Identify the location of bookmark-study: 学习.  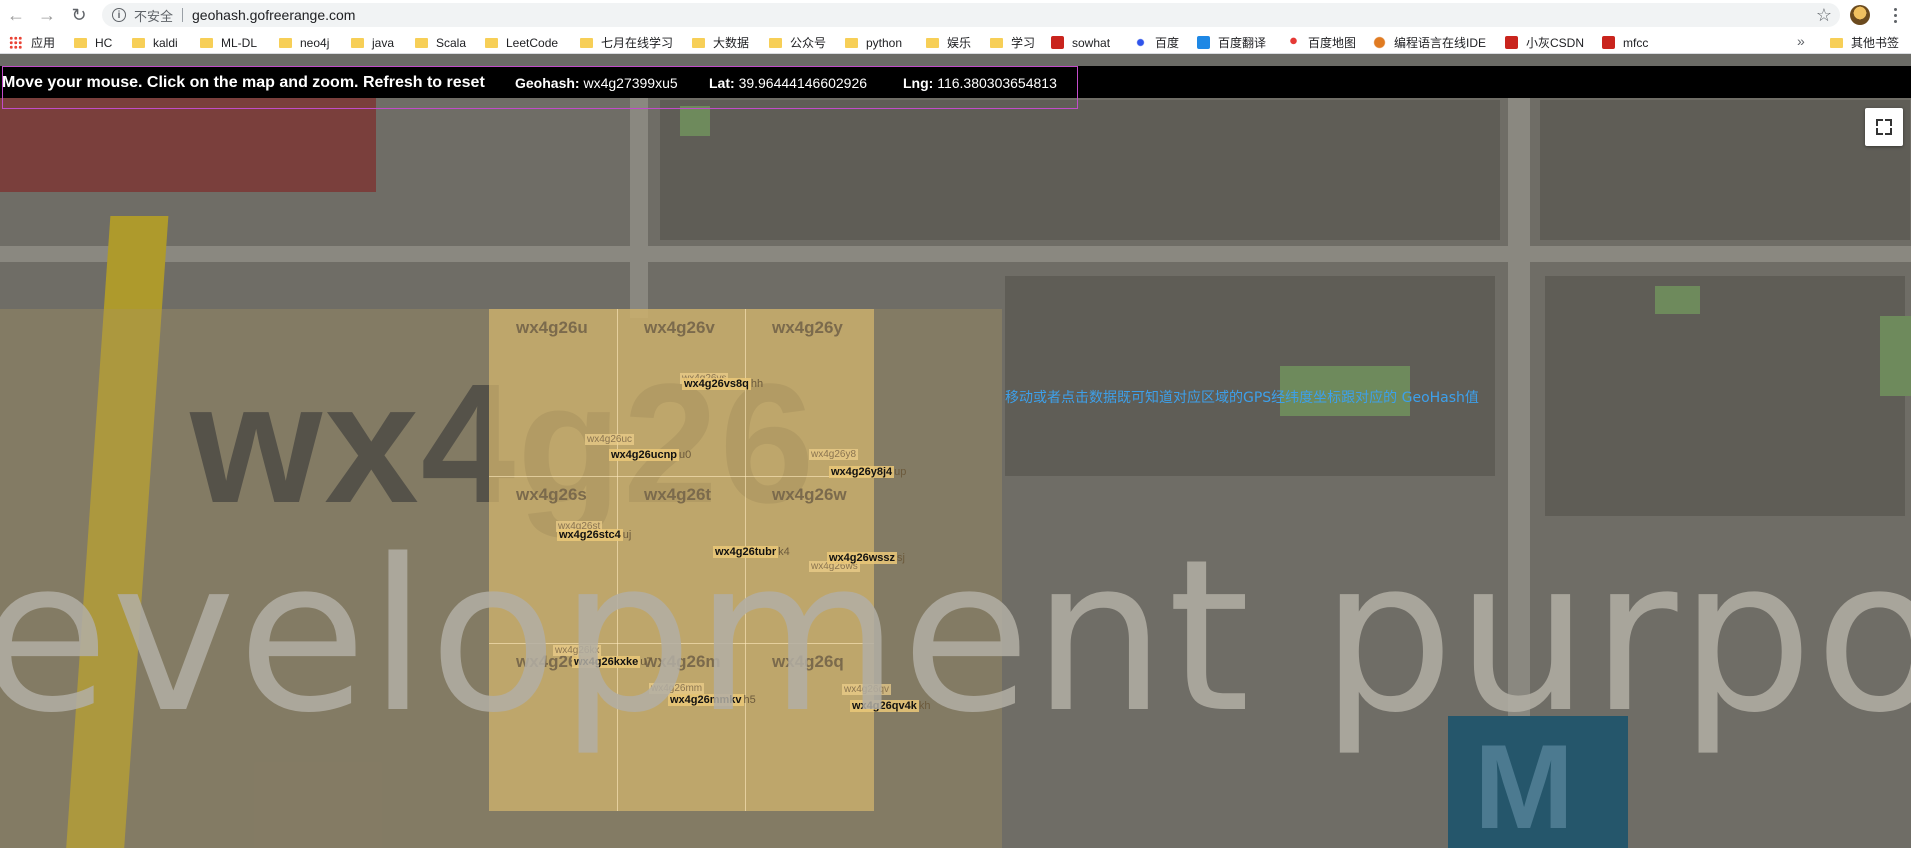
(1012, 42).